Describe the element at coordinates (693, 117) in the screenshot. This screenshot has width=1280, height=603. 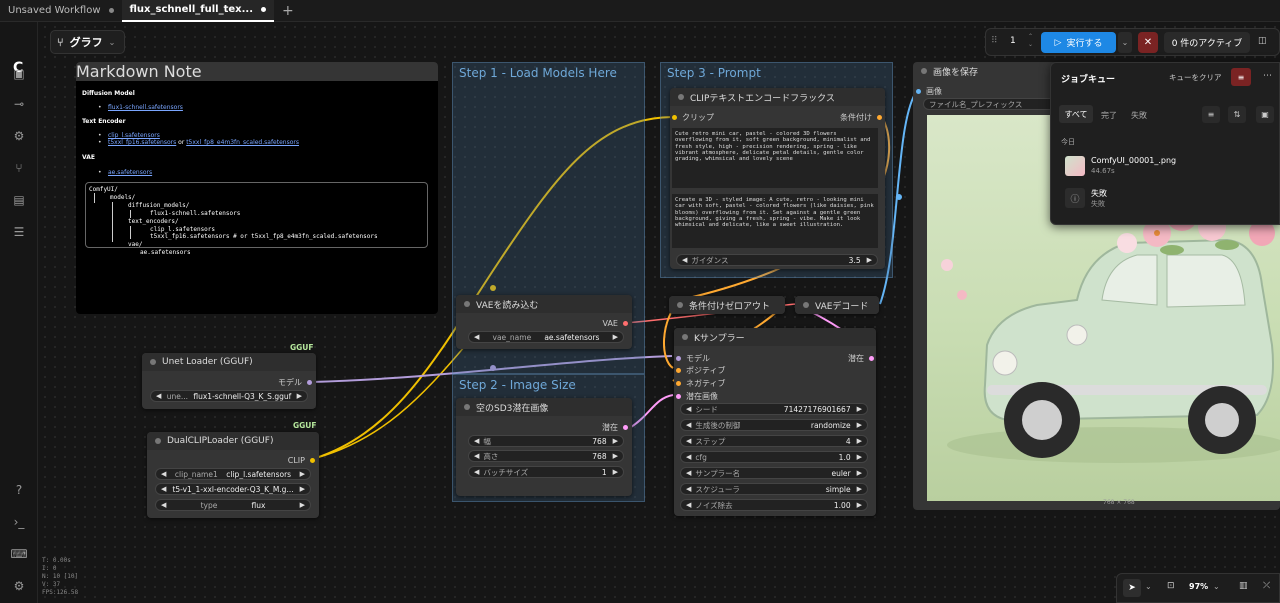
I see `input-slot-clip: クリップ` at that location.